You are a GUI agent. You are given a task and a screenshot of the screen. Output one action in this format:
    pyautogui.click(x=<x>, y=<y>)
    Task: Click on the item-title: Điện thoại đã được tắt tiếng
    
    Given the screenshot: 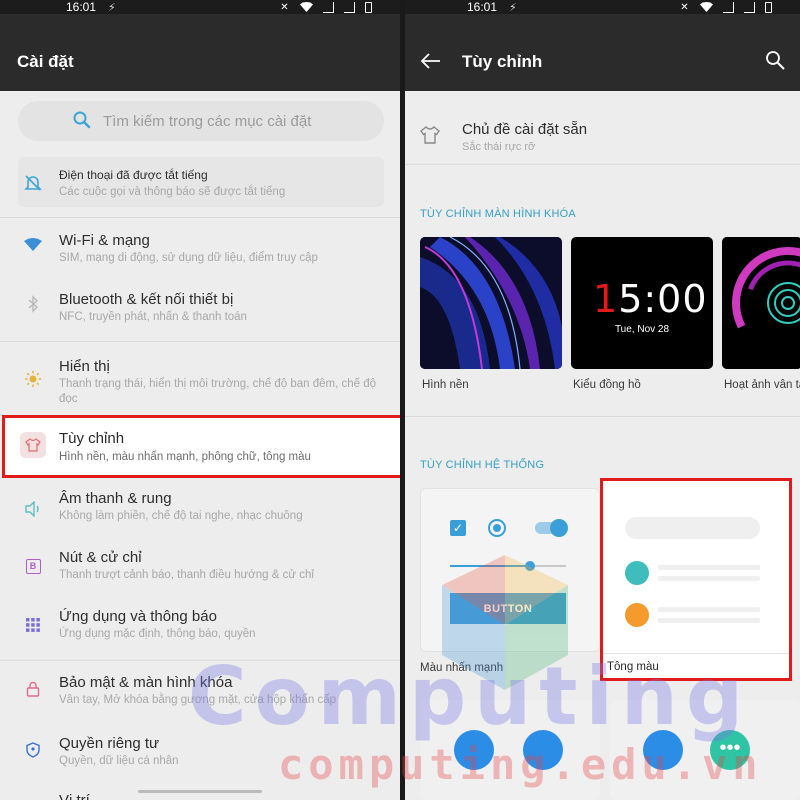 What is the action you would take?
    pyautogui.click(x=133, y=175)
    